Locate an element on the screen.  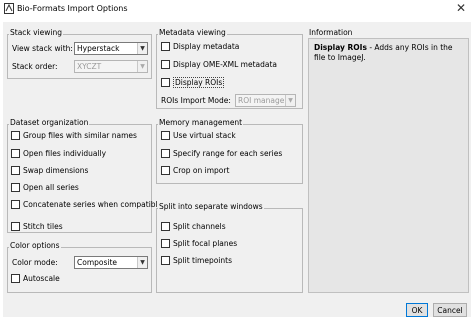
swap-dimensions-checkbox: Swap dimensions is located at coordinates (49, 170).